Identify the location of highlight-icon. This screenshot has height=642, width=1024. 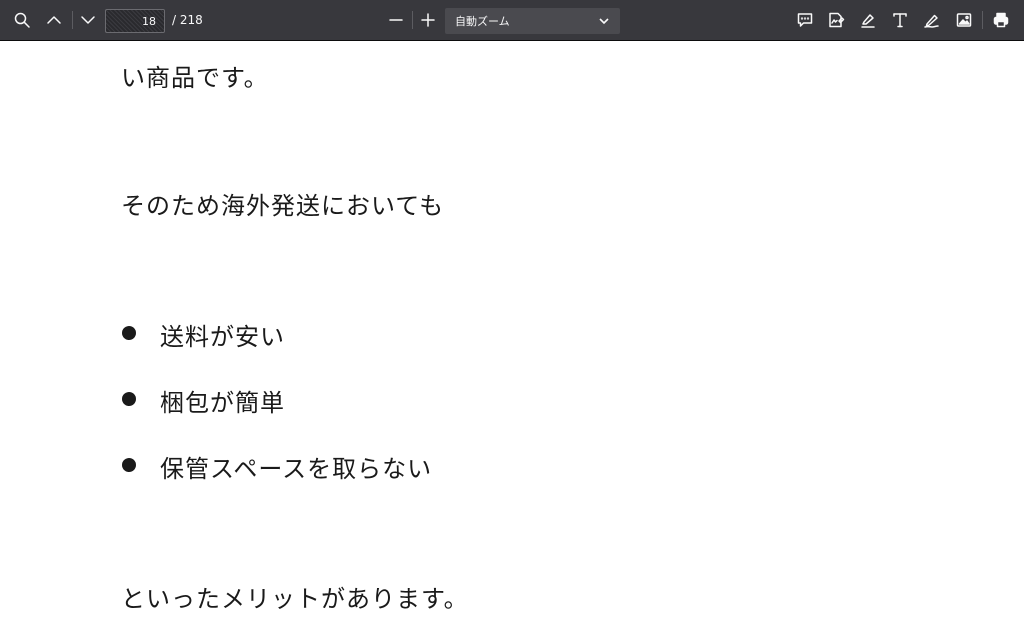
(868, 21).